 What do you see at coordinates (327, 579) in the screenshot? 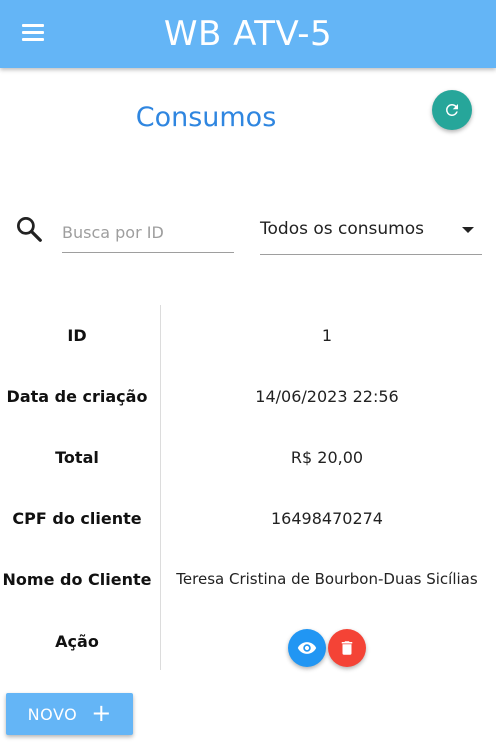
I see `detail-value-client-name: Teresa Cristina de Bourbon-Duas Sicílias` at bounding box center [327, 579].